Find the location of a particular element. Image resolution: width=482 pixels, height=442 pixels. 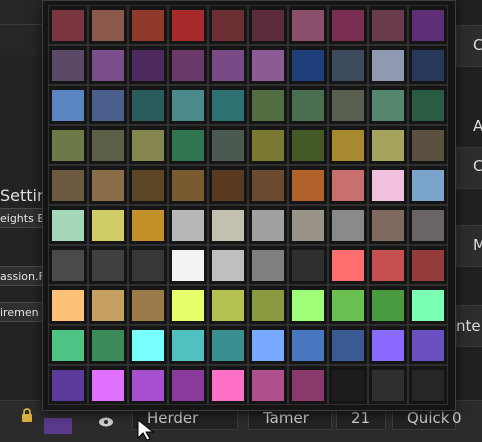

passion-field: assion.F is located at coordinates (23, 276).